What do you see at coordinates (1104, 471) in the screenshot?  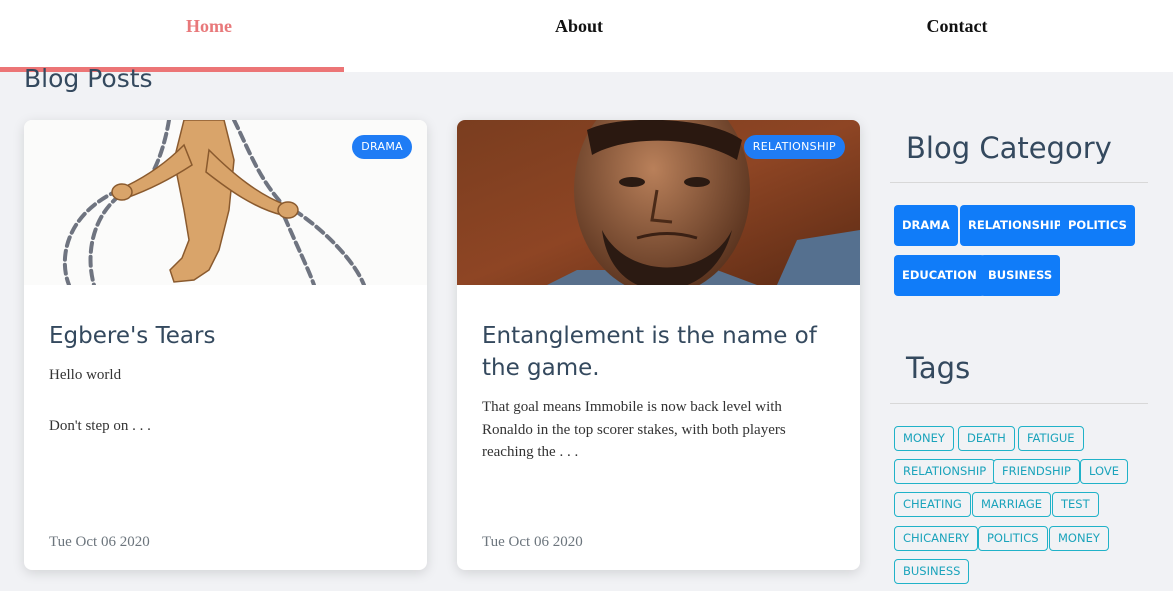 I see `tag-love: LOVE` at bounding box center [1104, 471].